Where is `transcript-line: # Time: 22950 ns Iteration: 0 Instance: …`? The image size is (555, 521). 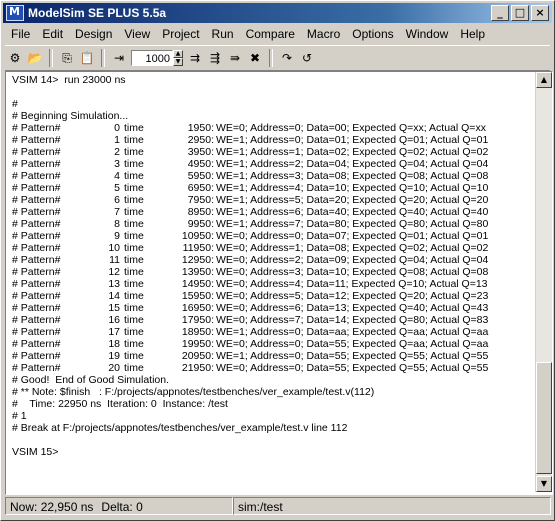
transcript-line: # Time: 22950 ns Iteration: 0 Instance: … is located at coordinates (120, 404).